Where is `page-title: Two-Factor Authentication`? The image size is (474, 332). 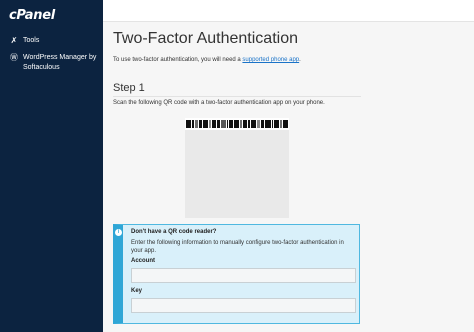 page-title: Two-Factor Authentication is located at coordinates (205, 38).